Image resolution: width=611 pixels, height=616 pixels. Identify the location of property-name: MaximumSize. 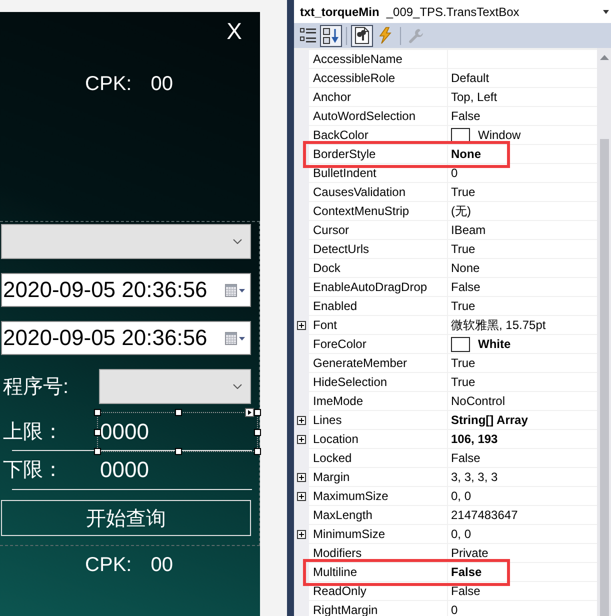
(378, 496).